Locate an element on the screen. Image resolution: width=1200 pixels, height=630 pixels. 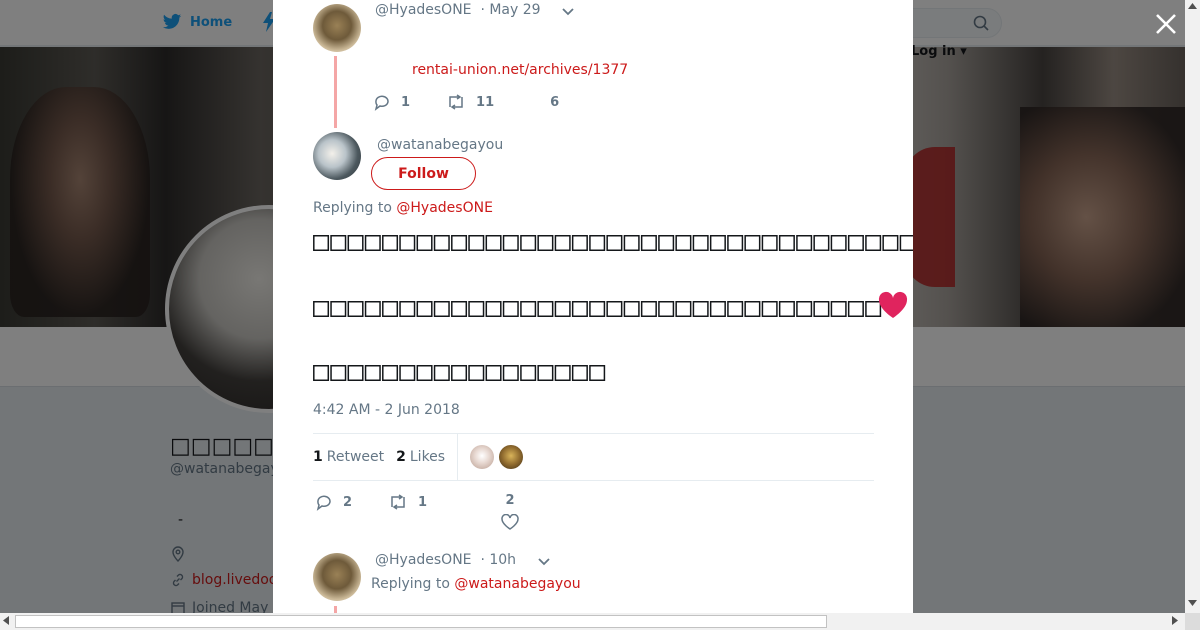
tweet-text-line-3: □□□□□□□□□□□□□□□□□ is located at coordinates (460, 371).